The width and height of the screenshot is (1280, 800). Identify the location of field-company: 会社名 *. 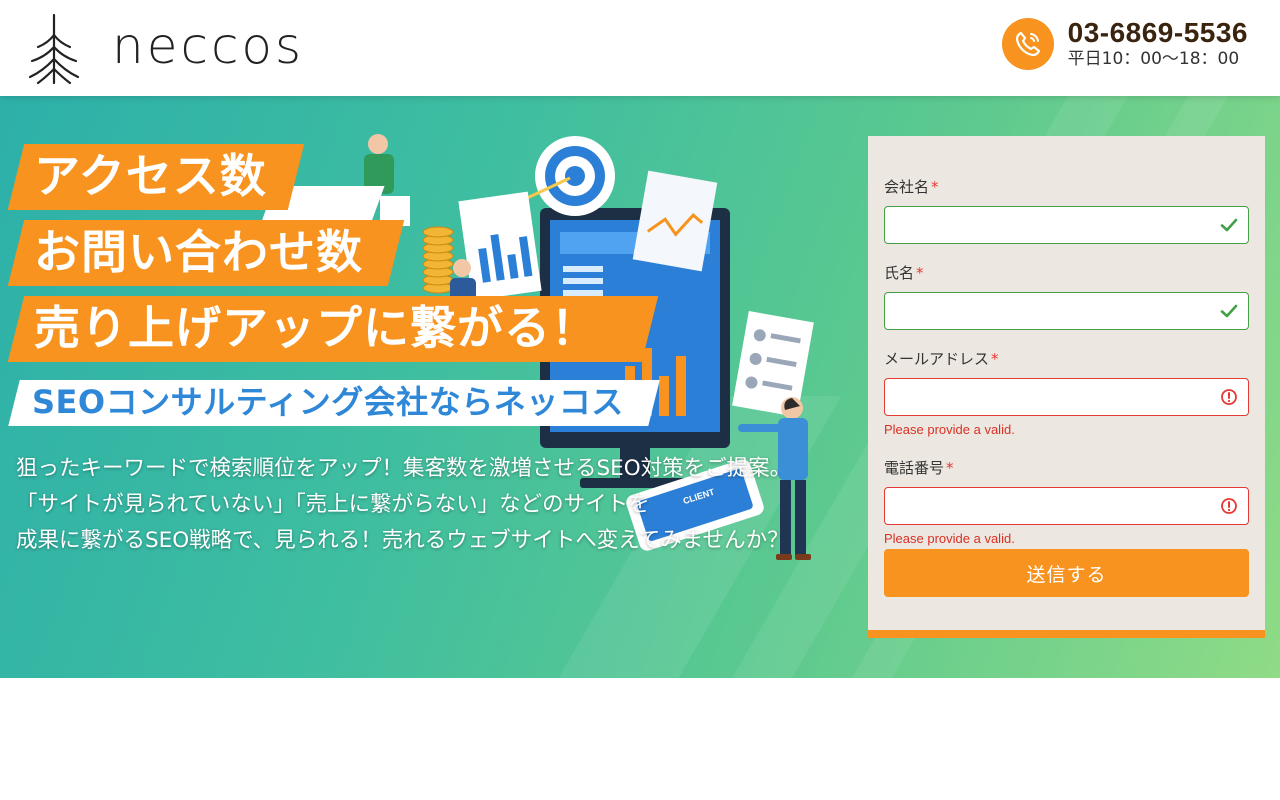
(1066, 219).